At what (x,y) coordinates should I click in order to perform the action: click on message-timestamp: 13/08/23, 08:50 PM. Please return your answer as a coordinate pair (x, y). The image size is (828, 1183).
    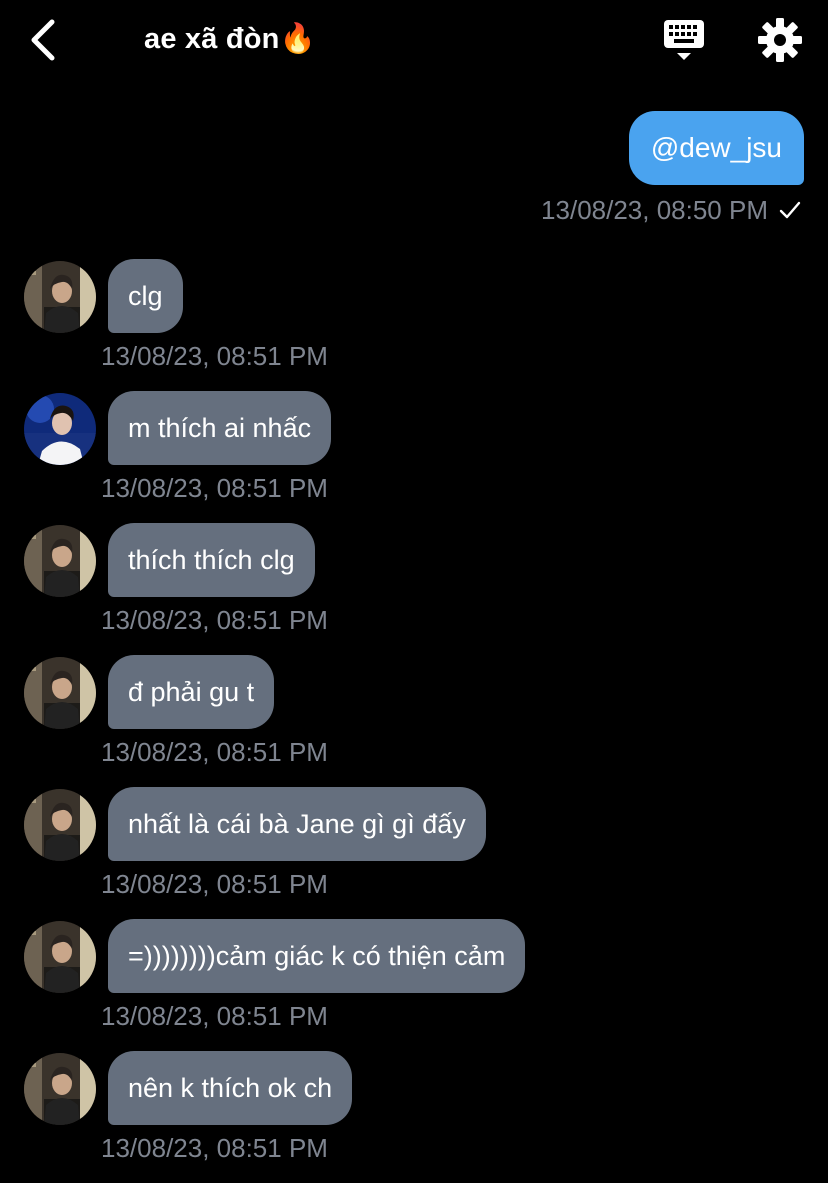
    Looking at the image, I should click on (654, 209).